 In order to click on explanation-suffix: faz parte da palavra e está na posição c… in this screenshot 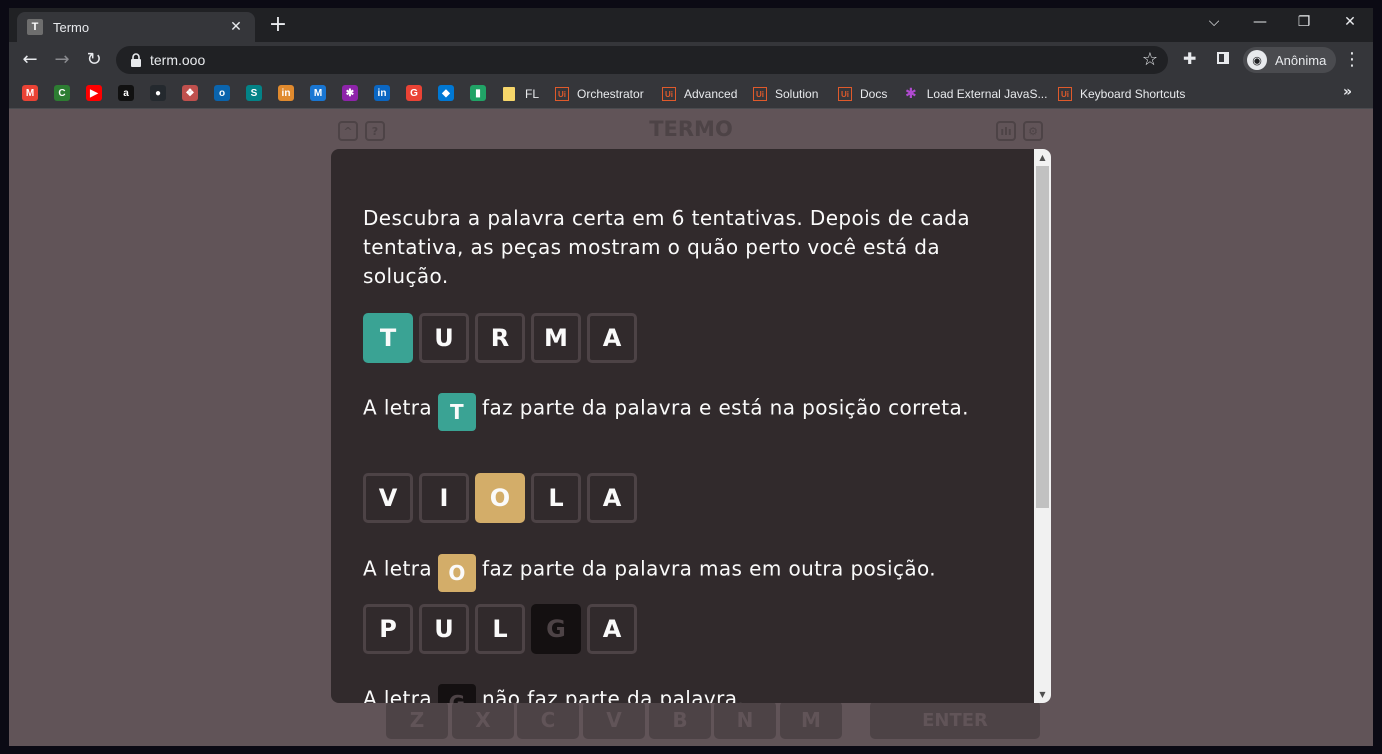, I will do `click(725, 407)`.